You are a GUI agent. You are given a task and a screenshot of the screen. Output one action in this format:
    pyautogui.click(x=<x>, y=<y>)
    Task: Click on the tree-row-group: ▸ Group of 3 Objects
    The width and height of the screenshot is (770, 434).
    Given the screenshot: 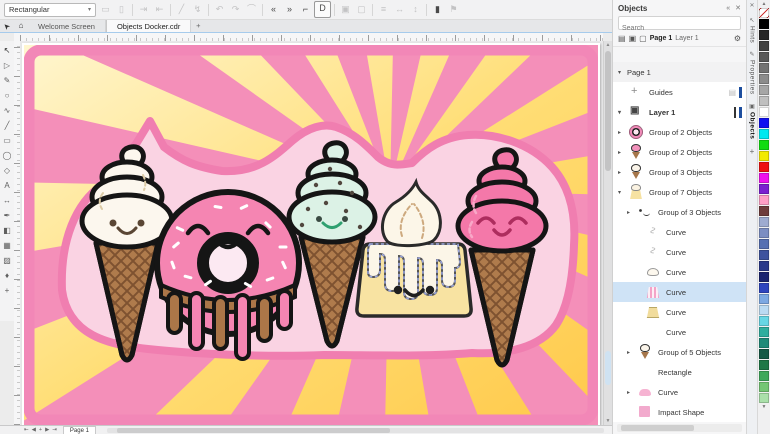 What is the action you would take?
    pyautogui.click(x=679, y=212)
    